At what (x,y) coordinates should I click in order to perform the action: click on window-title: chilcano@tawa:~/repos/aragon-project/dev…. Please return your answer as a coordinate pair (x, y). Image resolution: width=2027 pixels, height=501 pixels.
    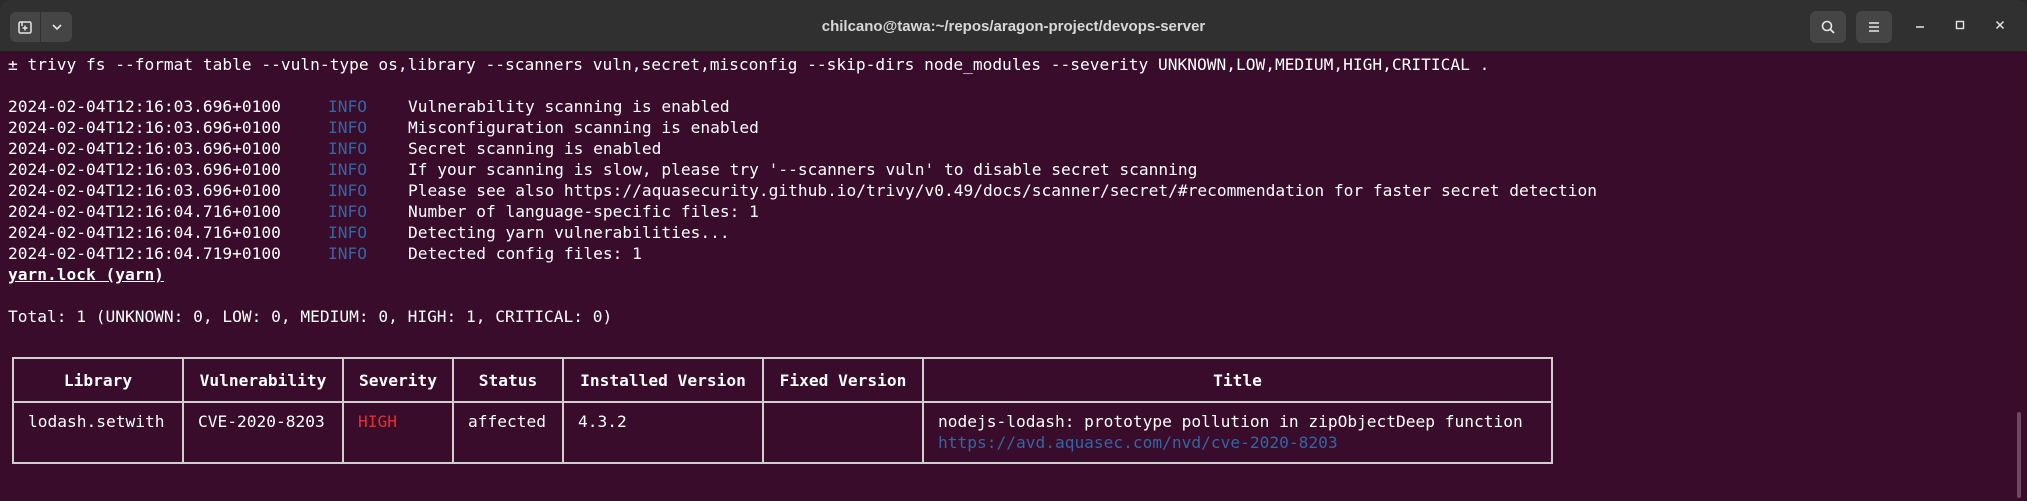
    Looking at the image, I should click on (1013, 26).